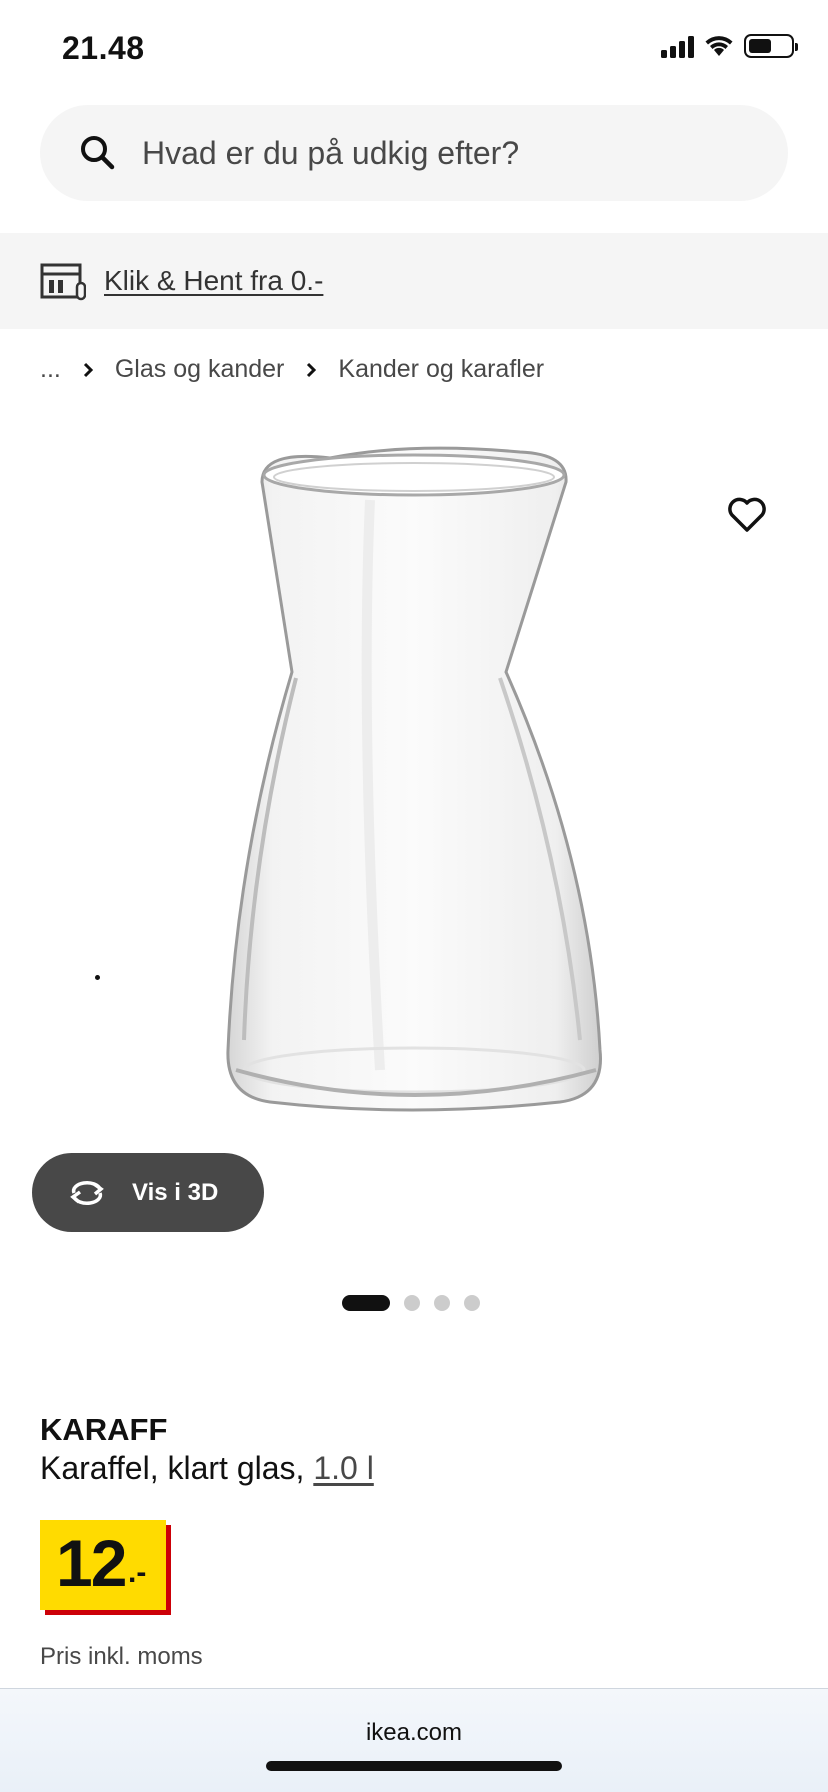  What do you see at coordinates (441, 369) in the screenshot?
I see `breadcrumb-item-kander-og-karafler: Kander og karafler` at bounding box center [441, 369].